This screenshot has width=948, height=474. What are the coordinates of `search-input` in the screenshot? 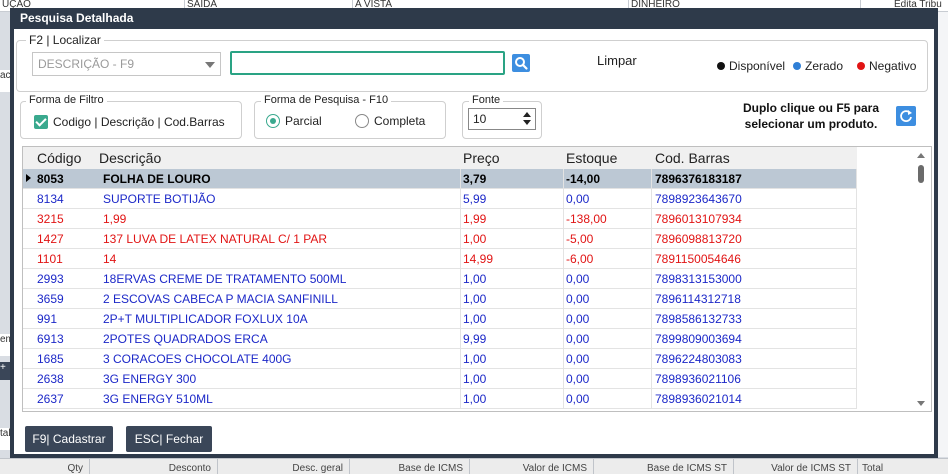 It's located at (367, 63).